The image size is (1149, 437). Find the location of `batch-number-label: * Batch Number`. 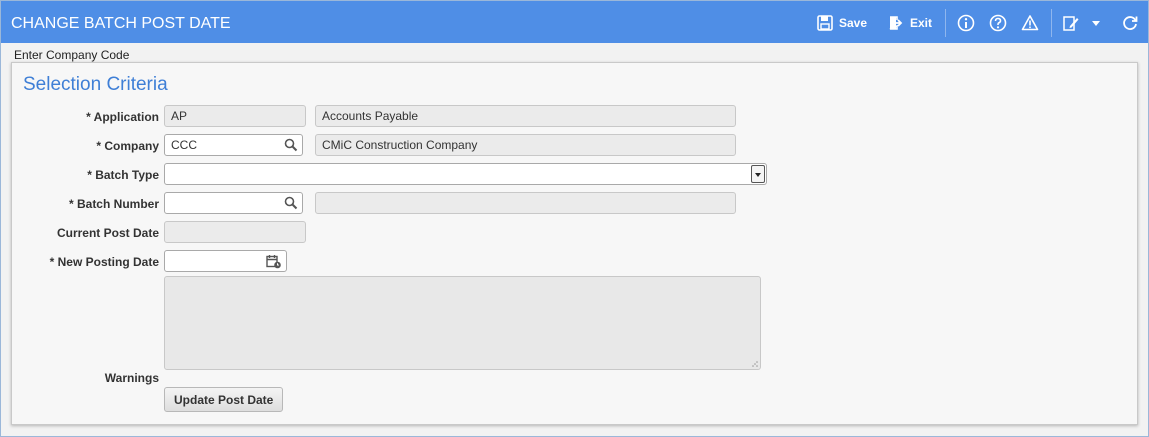

batch-number-label: * Batch Number is located at coordinates (113, 204).